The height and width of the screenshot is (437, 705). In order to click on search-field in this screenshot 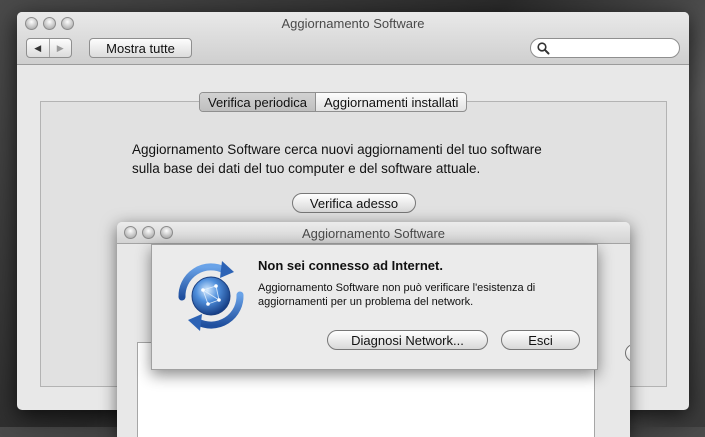, I will do `click(605, 48)`.